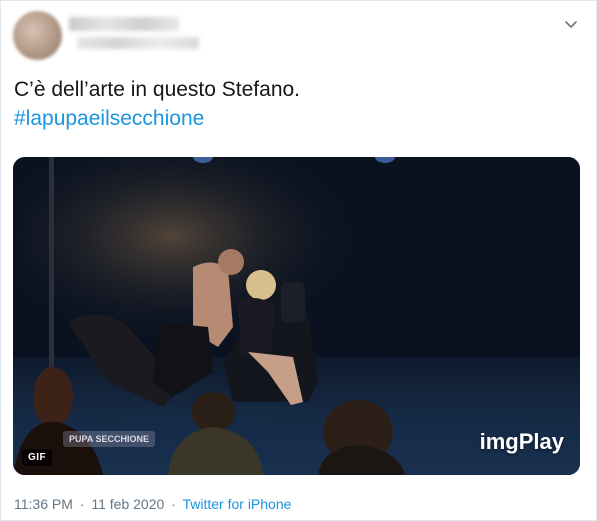 The height and width of the screenshot is (521, 597). I want to click on author-name-blurred, so click(124, 24).